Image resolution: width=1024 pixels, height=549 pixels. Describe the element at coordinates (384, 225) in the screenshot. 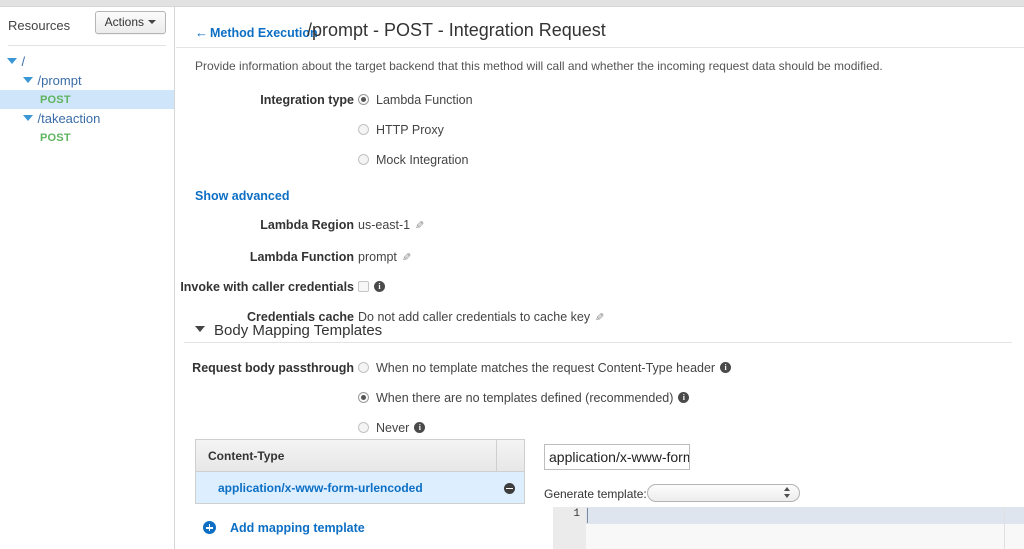

I see `lambda-region-value: us-east-1` at that location.